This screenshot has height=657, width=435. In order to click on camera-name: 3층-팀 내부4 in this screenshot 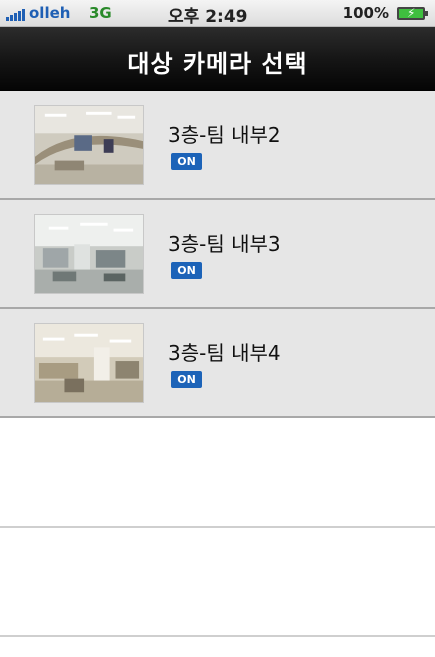, I will do `click(224, 353)`.